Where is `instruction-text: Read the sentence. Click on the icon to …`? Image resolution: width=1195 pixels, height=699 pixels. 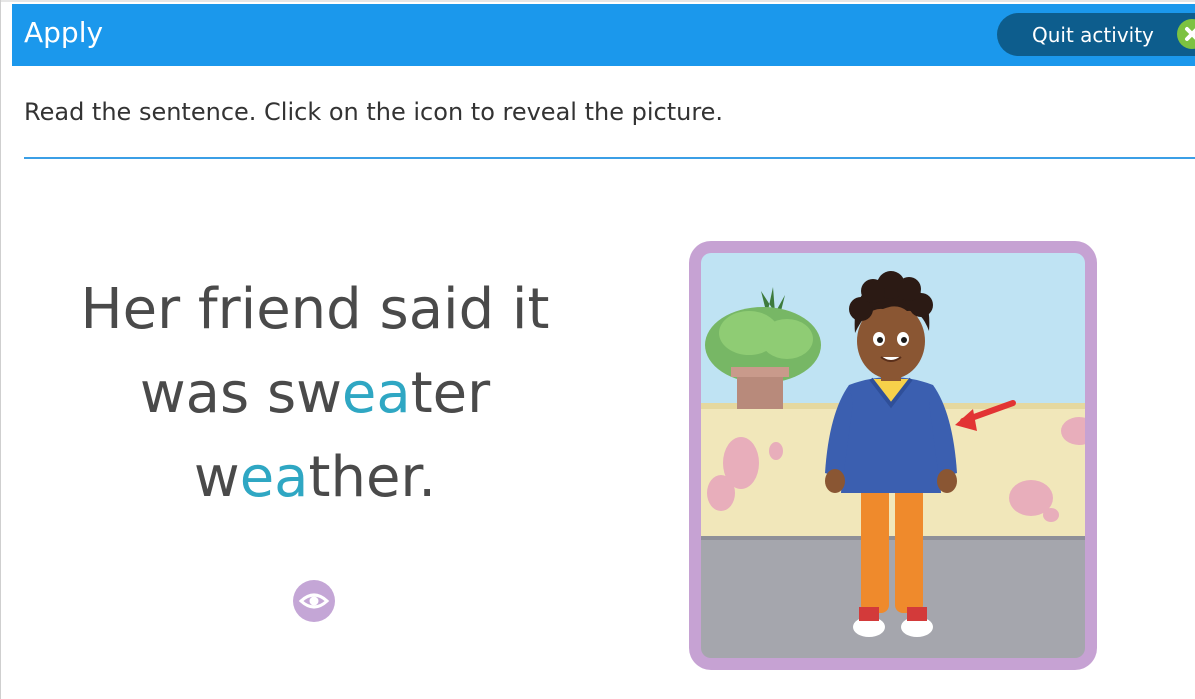 instruction-text: Read the sentence. Click on the icon to … is located at coordinates (374, 112).